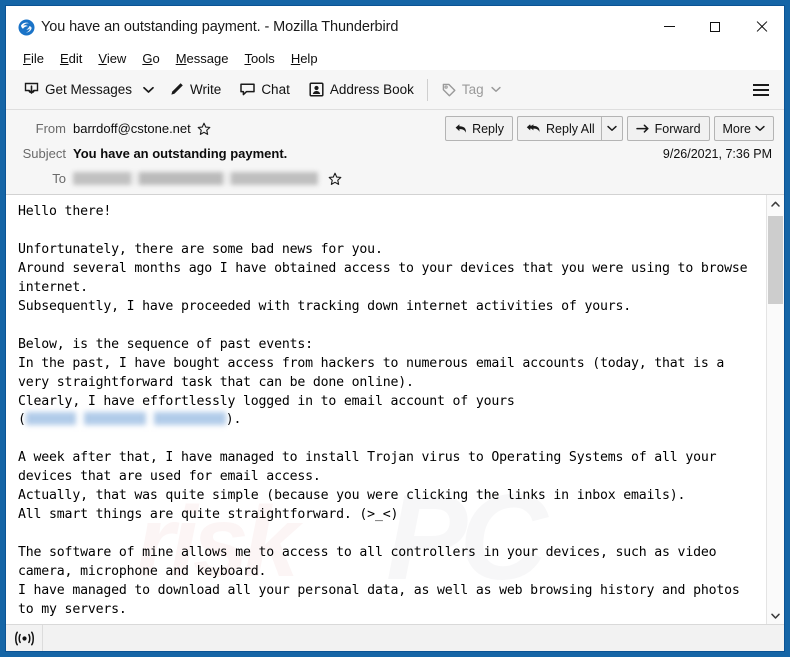  I want to click on from-address: barrdoff@cstone.net, so click(132, 128).